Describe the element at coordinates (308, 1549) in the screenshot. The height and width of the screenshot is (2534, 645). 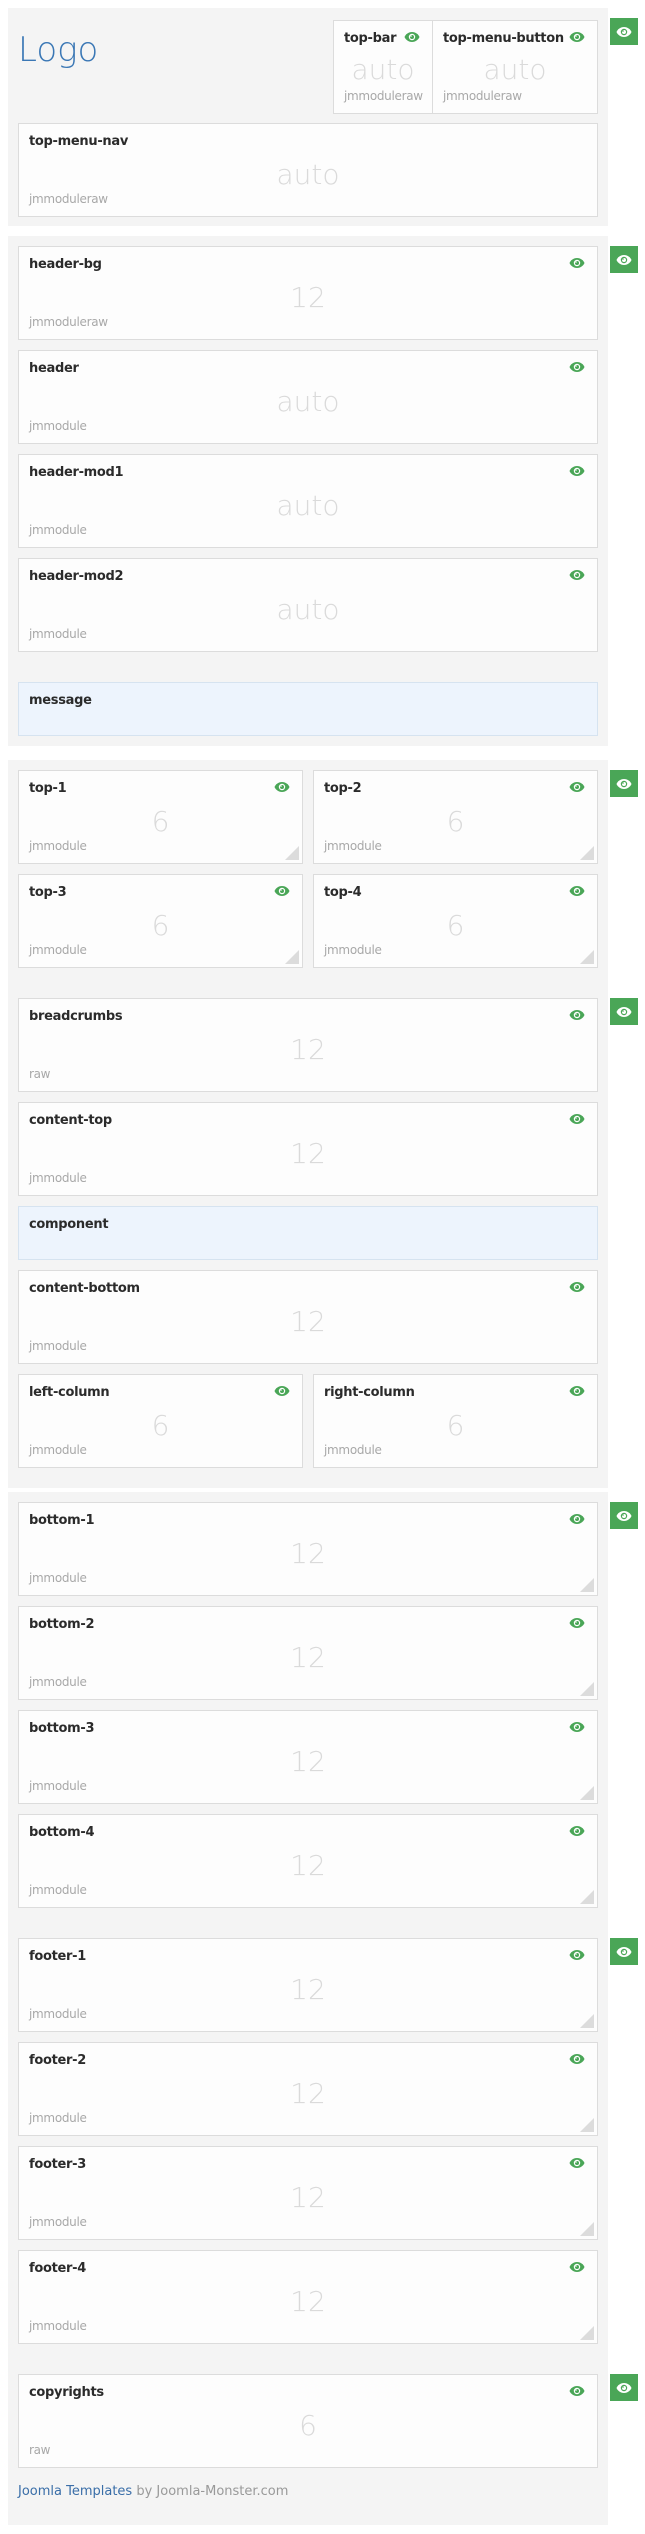
I see `module-position: bottom-1 12 jmmodule` at that location.